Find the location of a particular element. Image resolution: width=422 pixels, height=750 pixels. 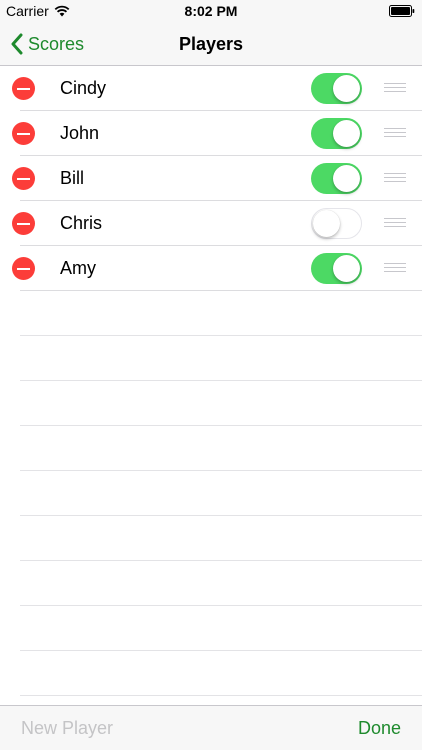

player-name: Chris is located at coordinates (81, 223).